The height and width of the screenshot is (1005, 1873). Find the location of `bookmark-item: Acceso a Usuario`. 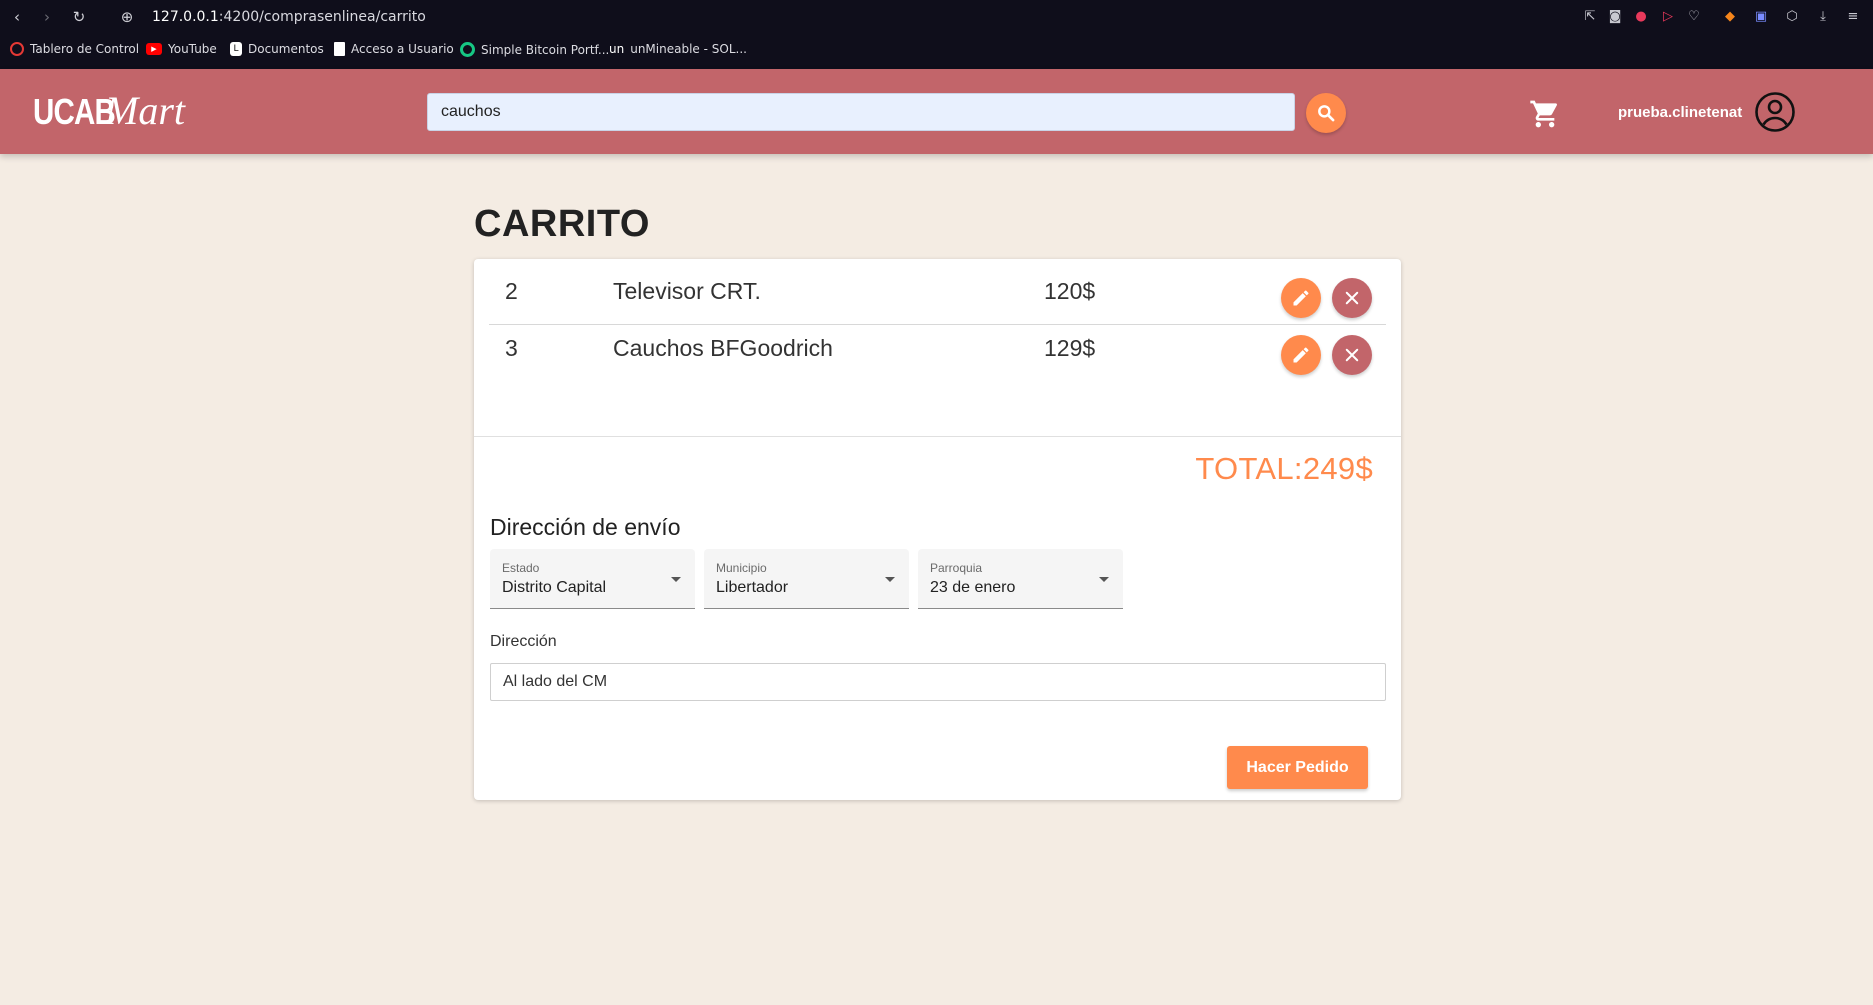

bookmark-item: Acceso a Usuario is located at coordinates (394, 49).